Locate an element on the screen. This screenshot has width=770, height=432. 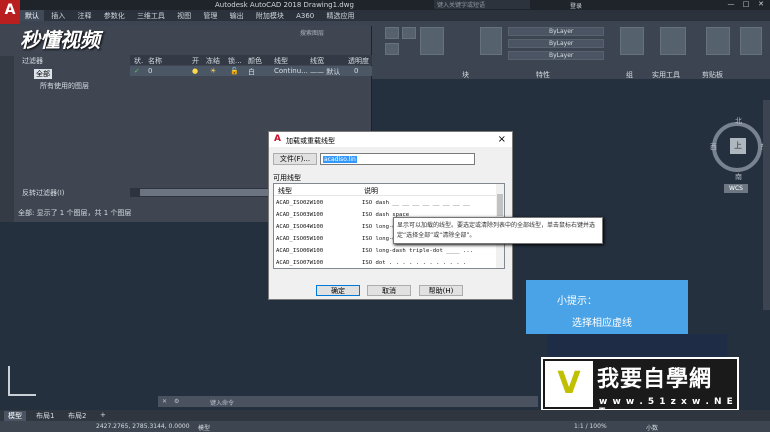
tab-a360: A360 is located at coordinates (305, 16).